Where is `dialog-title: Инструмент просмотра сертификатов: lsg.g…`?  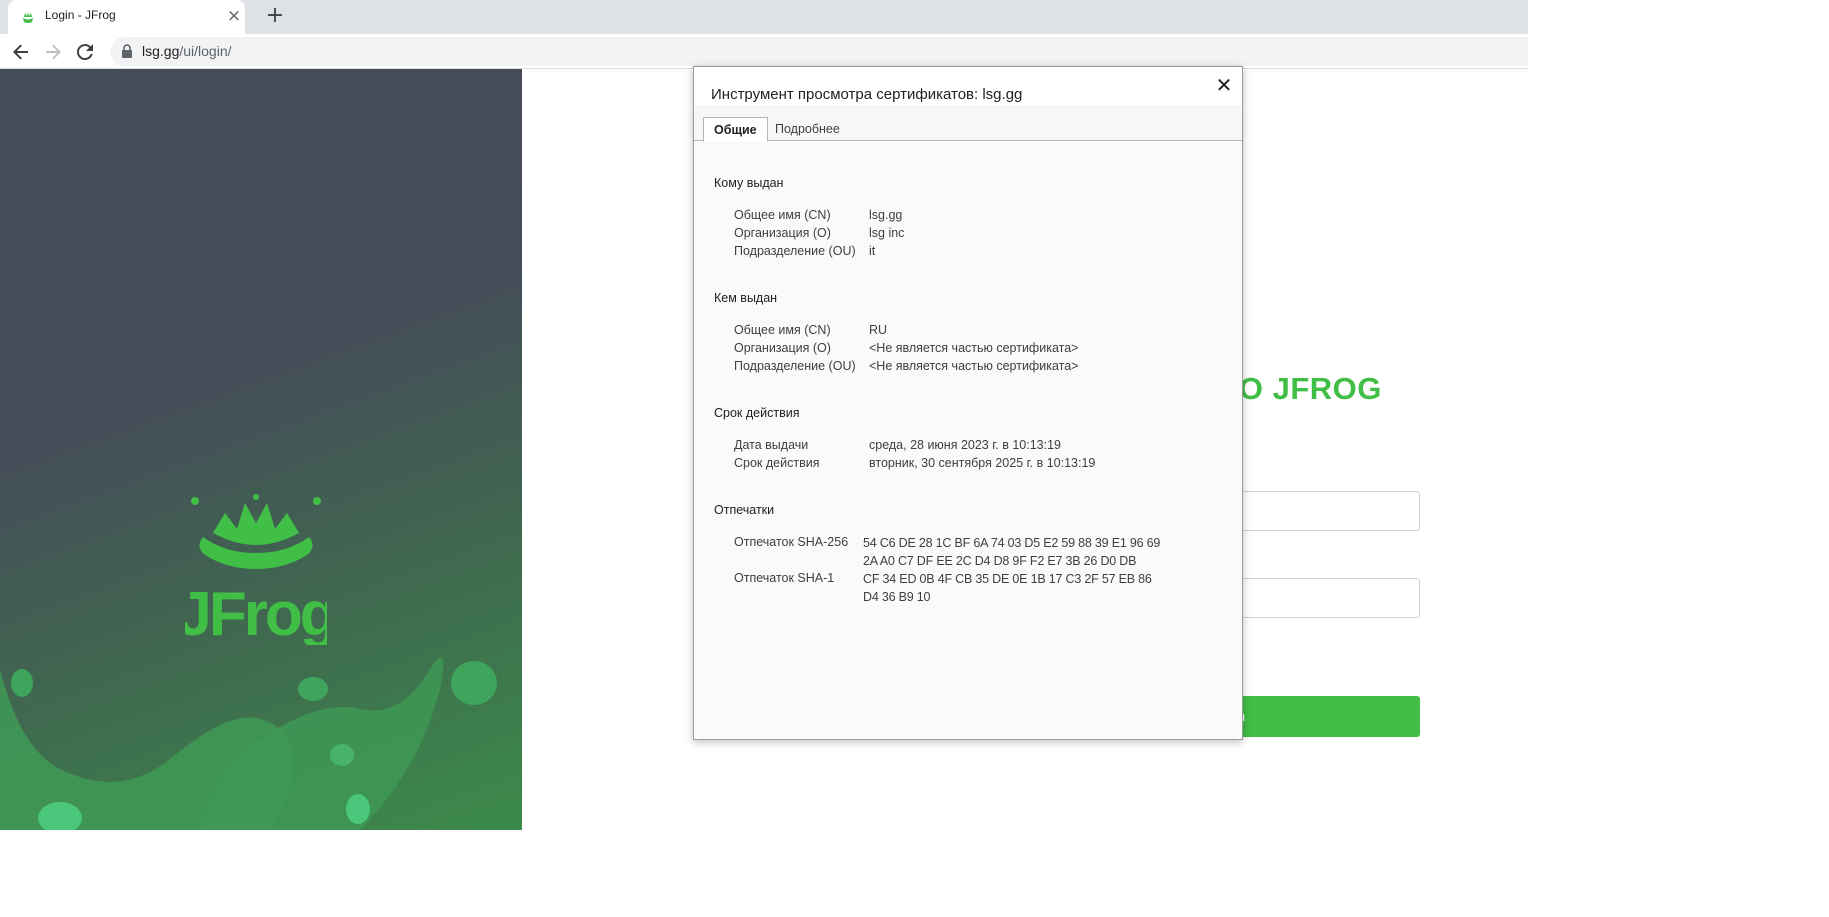
dialog-title: Инструмент просмотра сертификатов: lsg.g… is located at coordinates (867, 94).